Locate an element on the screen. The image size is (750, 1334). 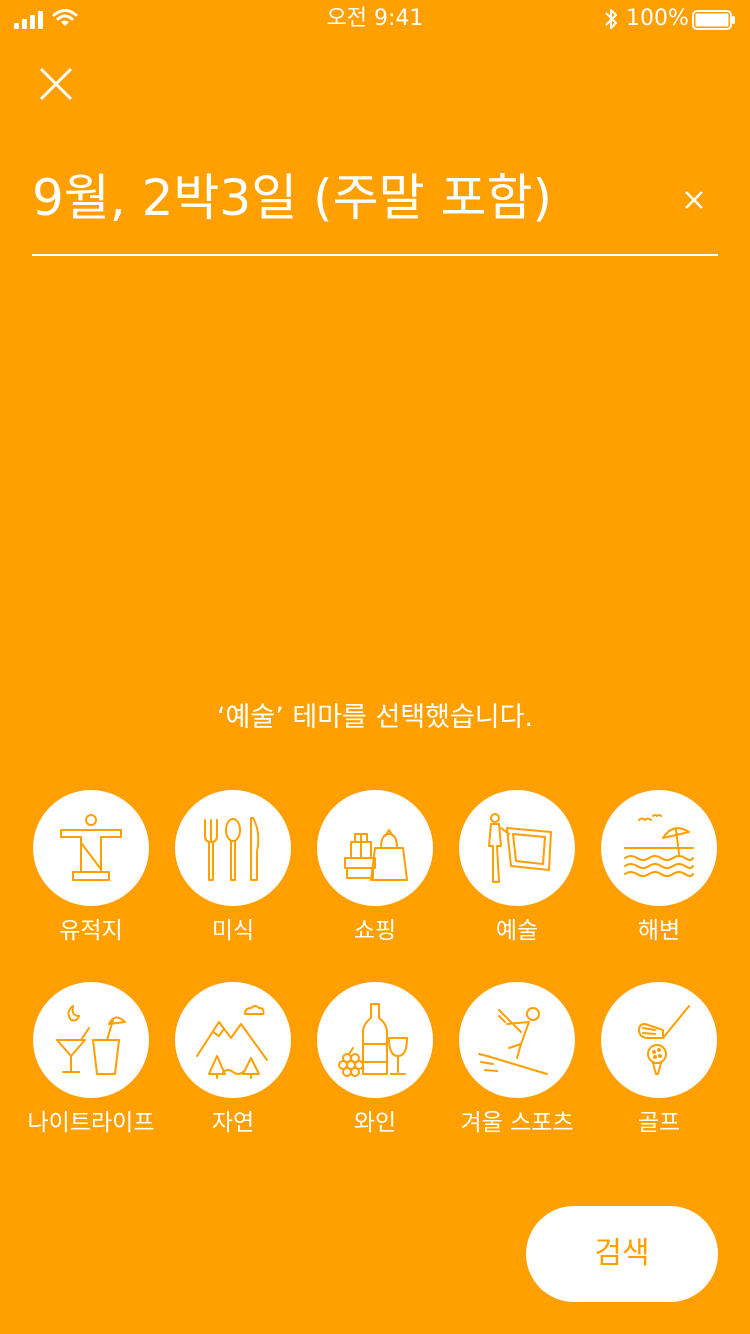
theme-gourmet: 미식 is located at coordinates (233, 872).